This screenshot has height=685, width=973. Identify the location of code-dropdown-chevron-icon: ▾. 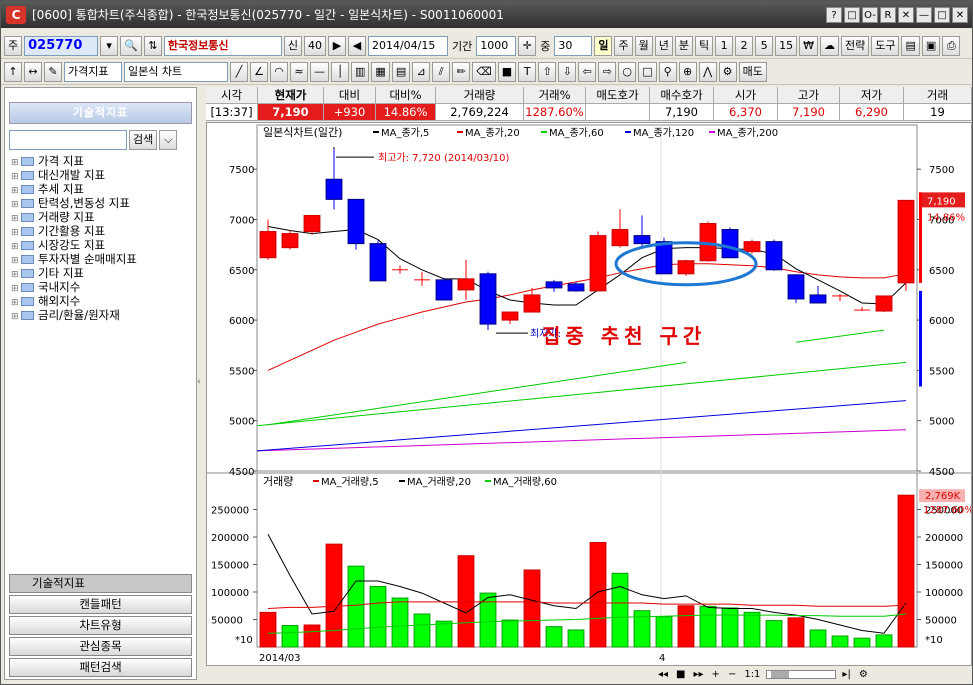
(109, 45).